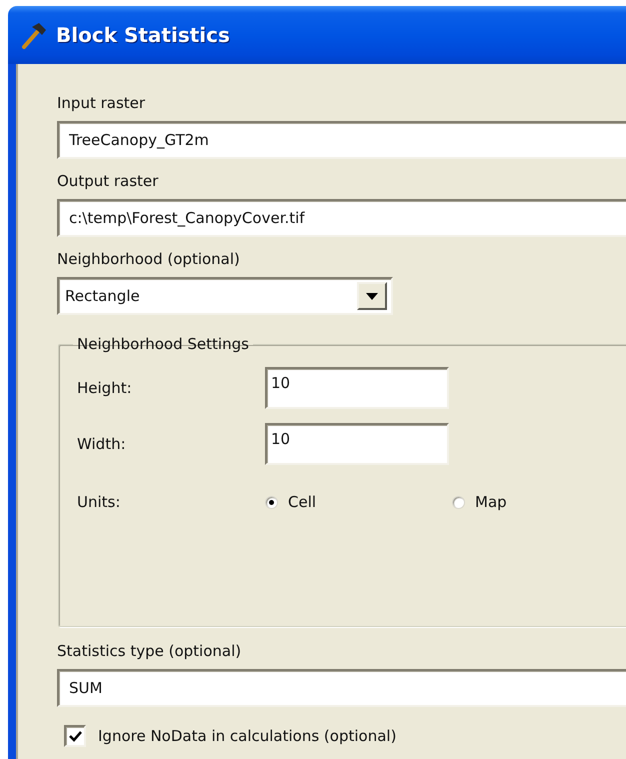 This screenshot has width=626, height=759. What do you see at coordinates (101, 103) in the screenshot?
I see `field-label: Input raster` at bounding box center [101, 103].